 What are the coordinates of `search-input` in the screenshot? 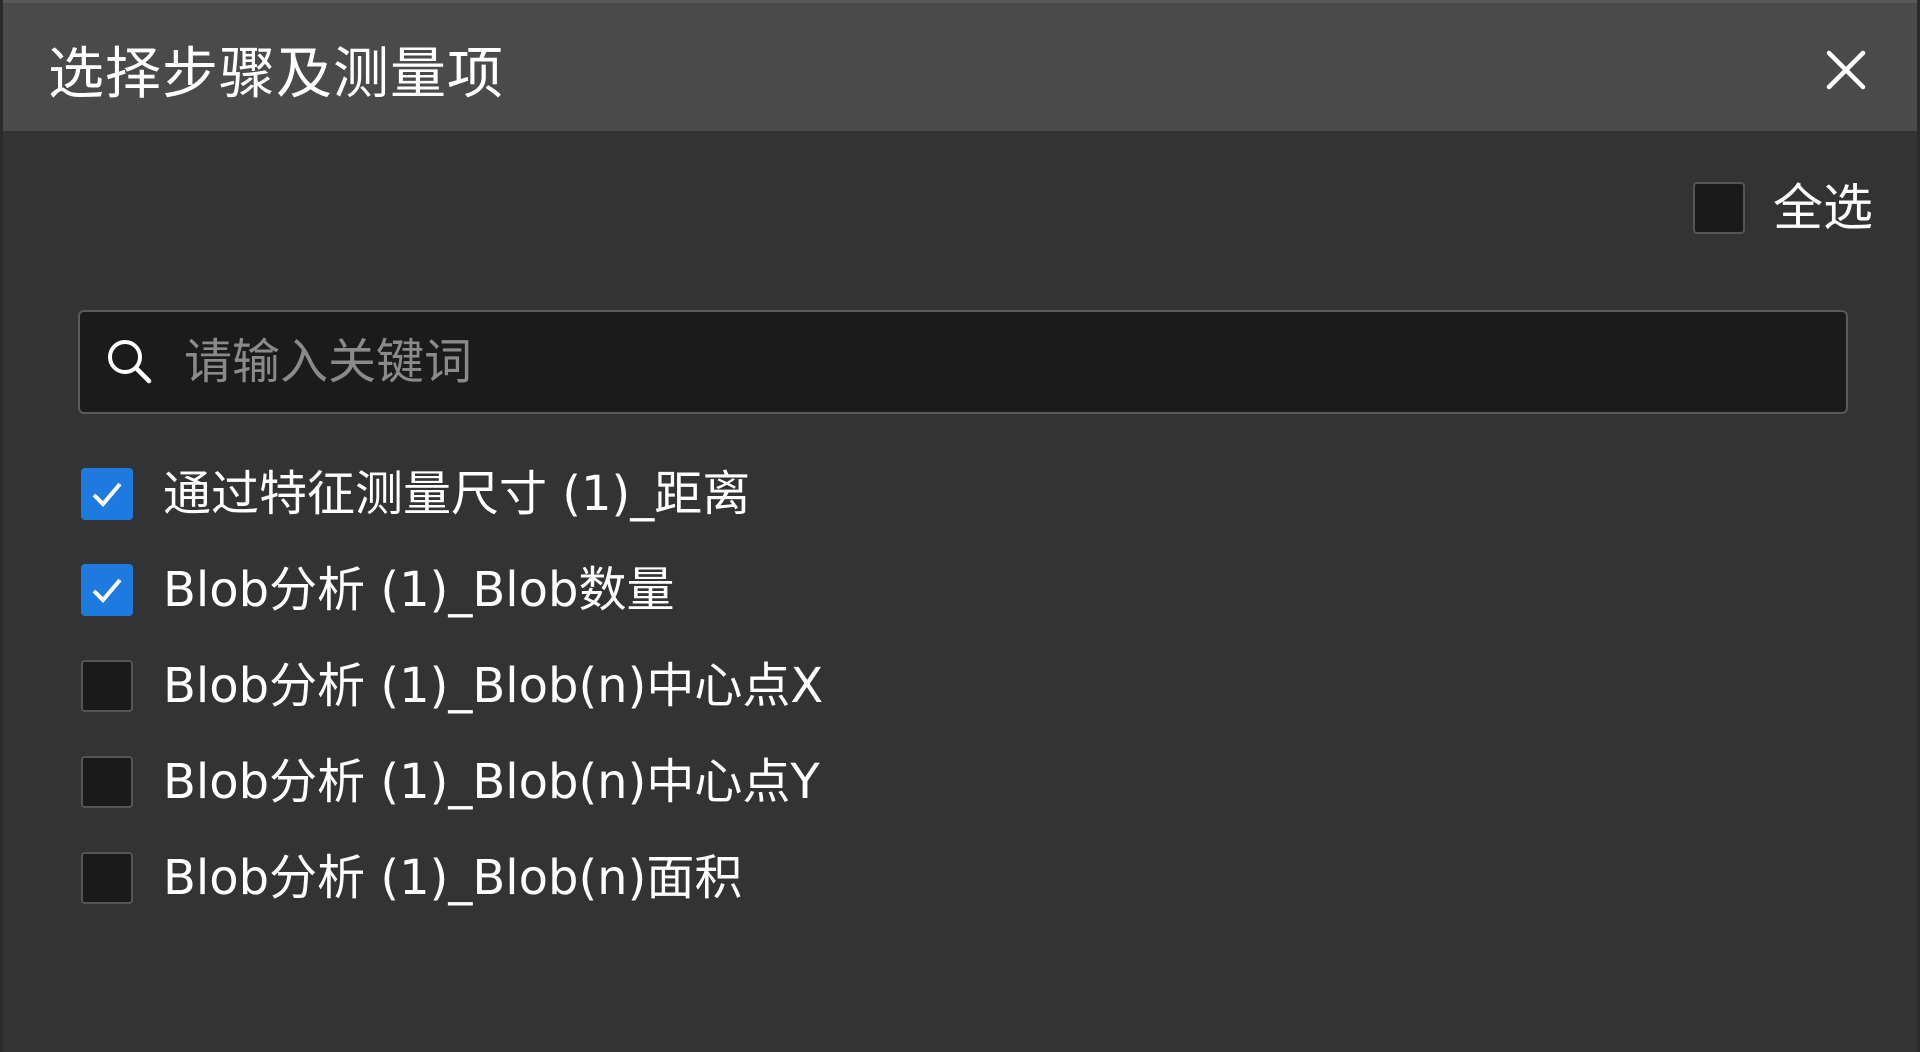 It's located at (1014, 362).